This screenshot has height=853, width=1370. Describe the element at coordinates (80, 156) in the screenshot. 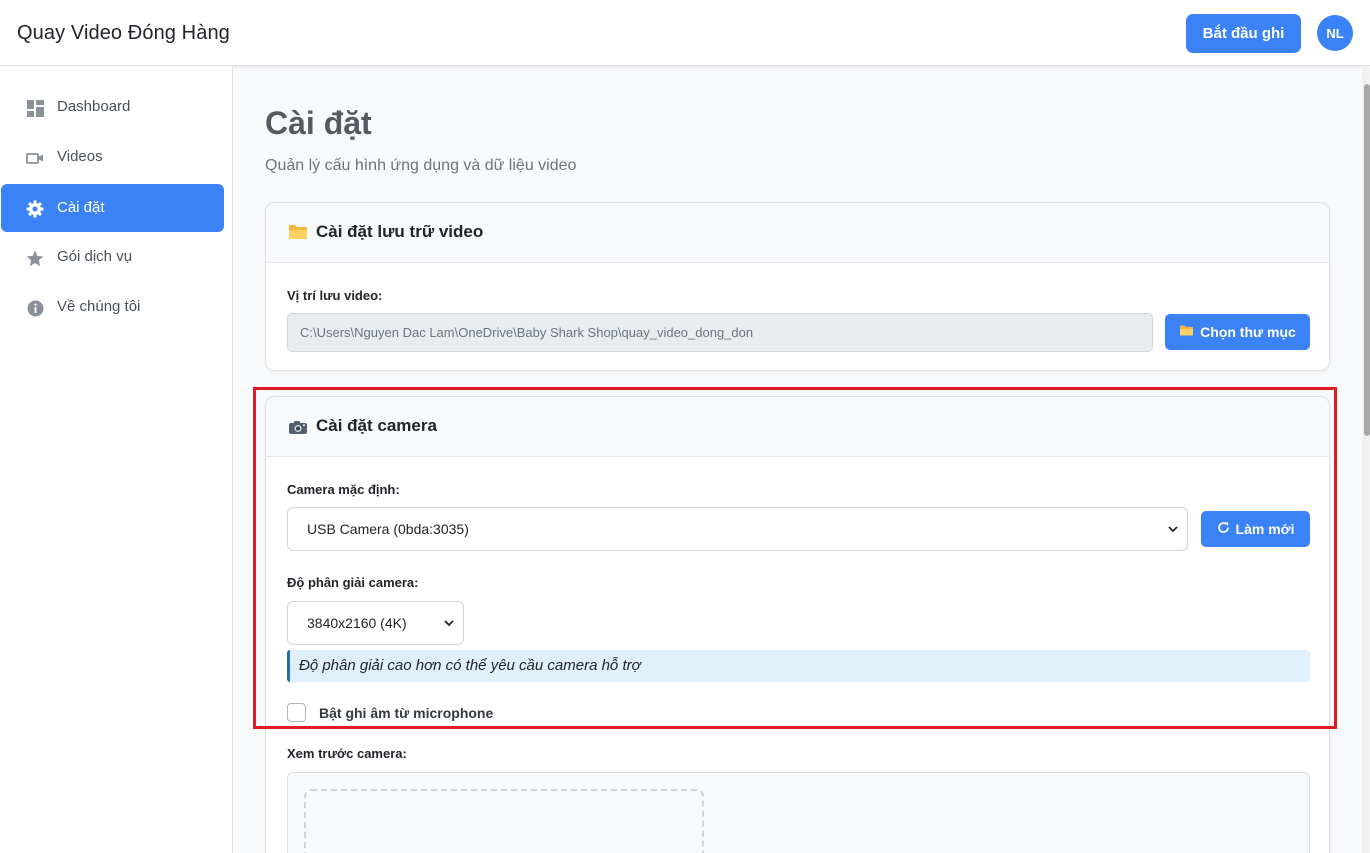

I see `sidebar-item-label: Videos` at that location.